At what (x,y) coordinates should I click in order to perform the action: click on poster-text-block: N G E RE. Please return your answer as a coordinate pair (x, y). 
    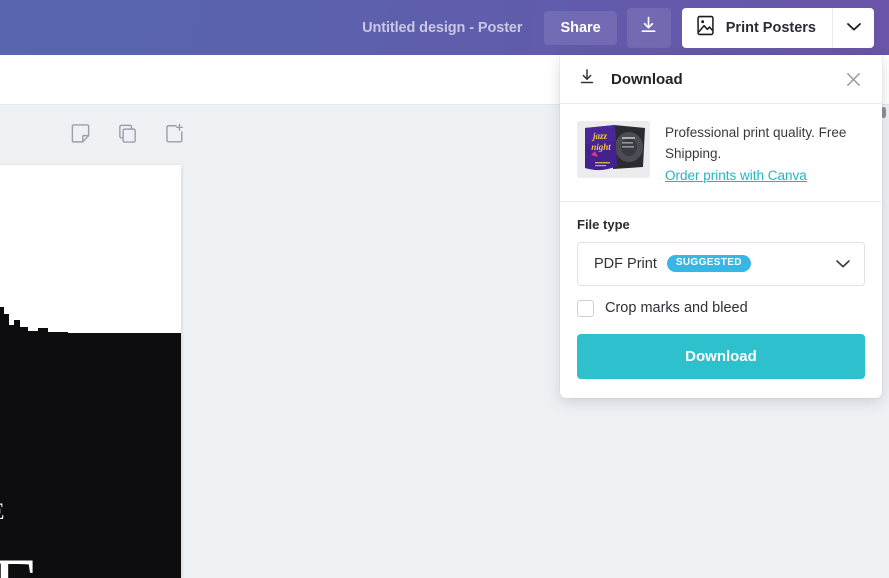
    Looking at the image, I should click on (25, 485).